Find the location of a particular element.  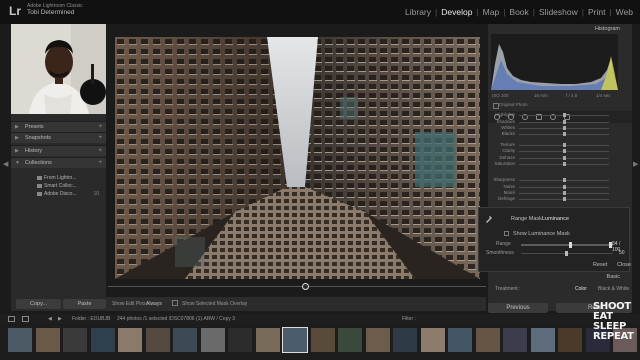

source-folder: Folder : EOUBJB is located at coordinates (91, 319).